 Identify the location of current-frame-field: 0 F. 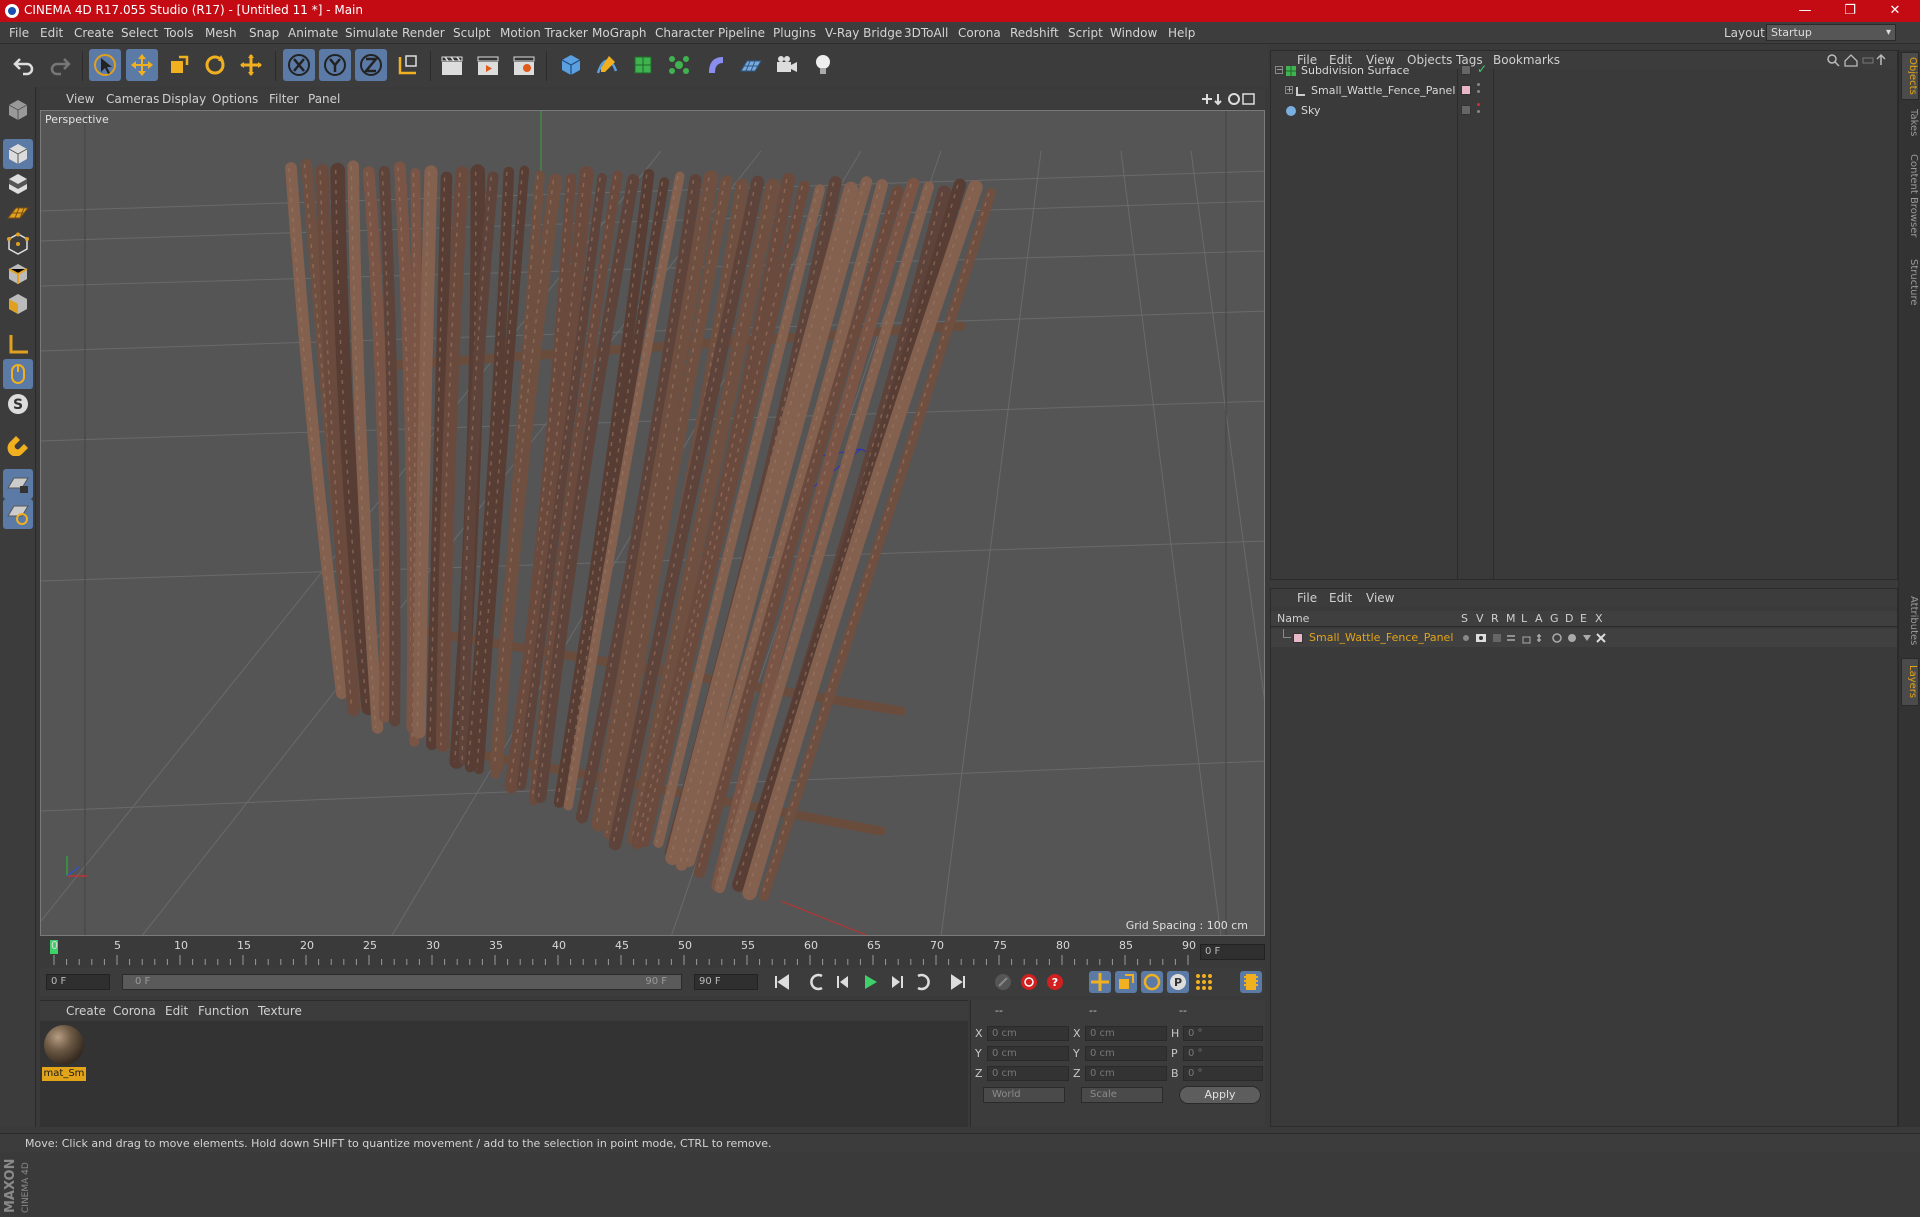
(1232, 952).